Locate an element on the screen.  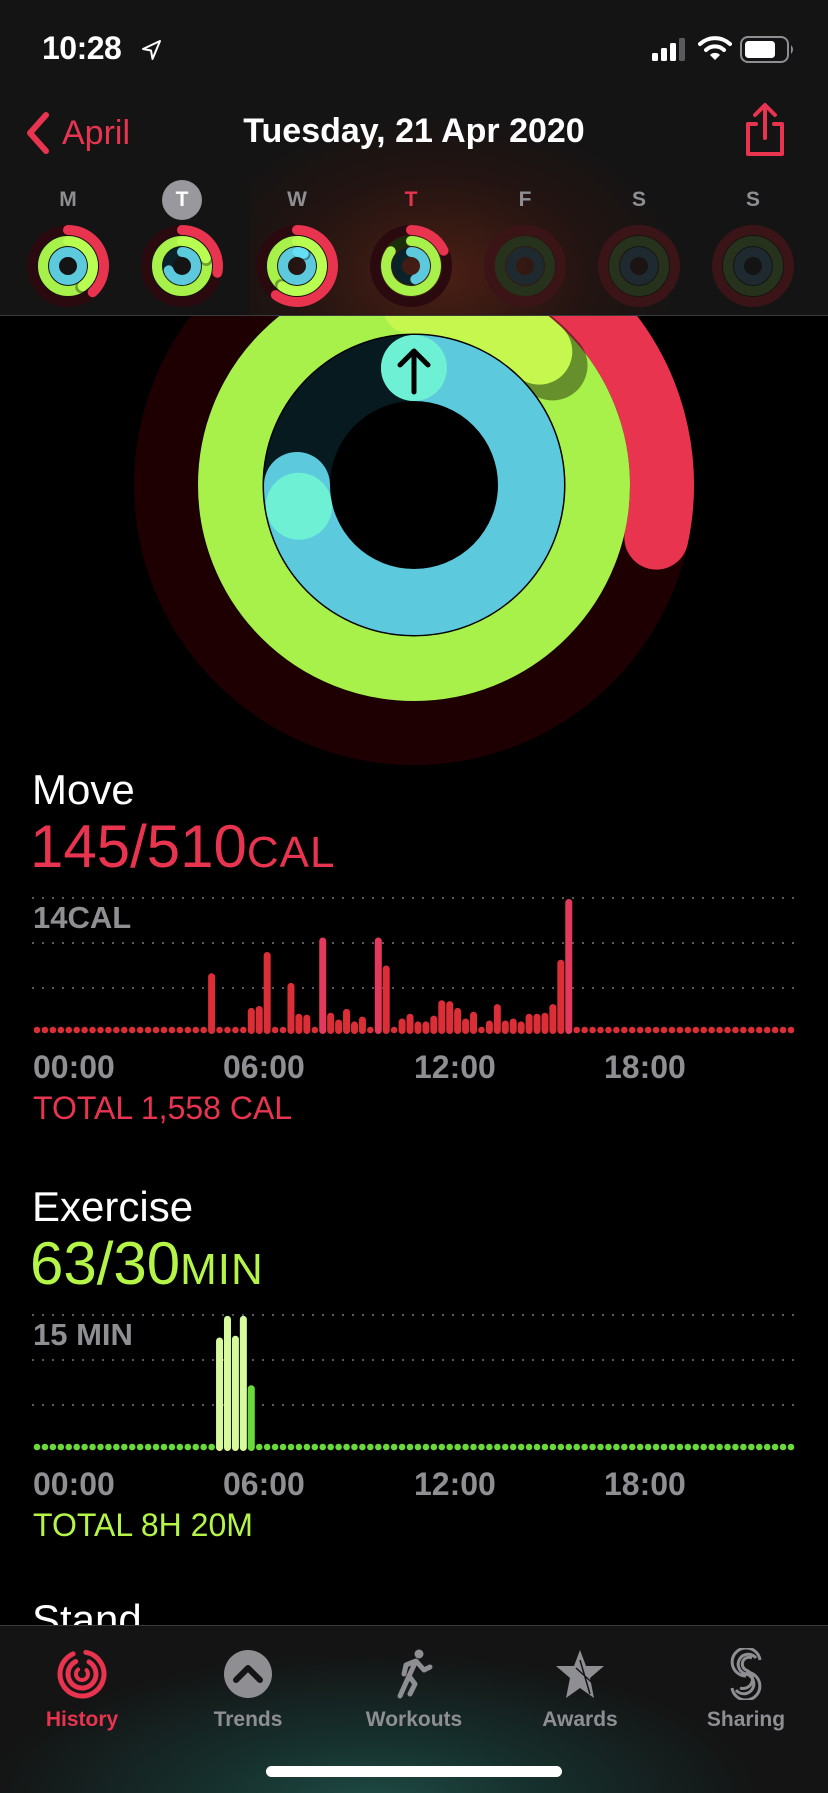
day-2: W is located at coordinates (297, 245).